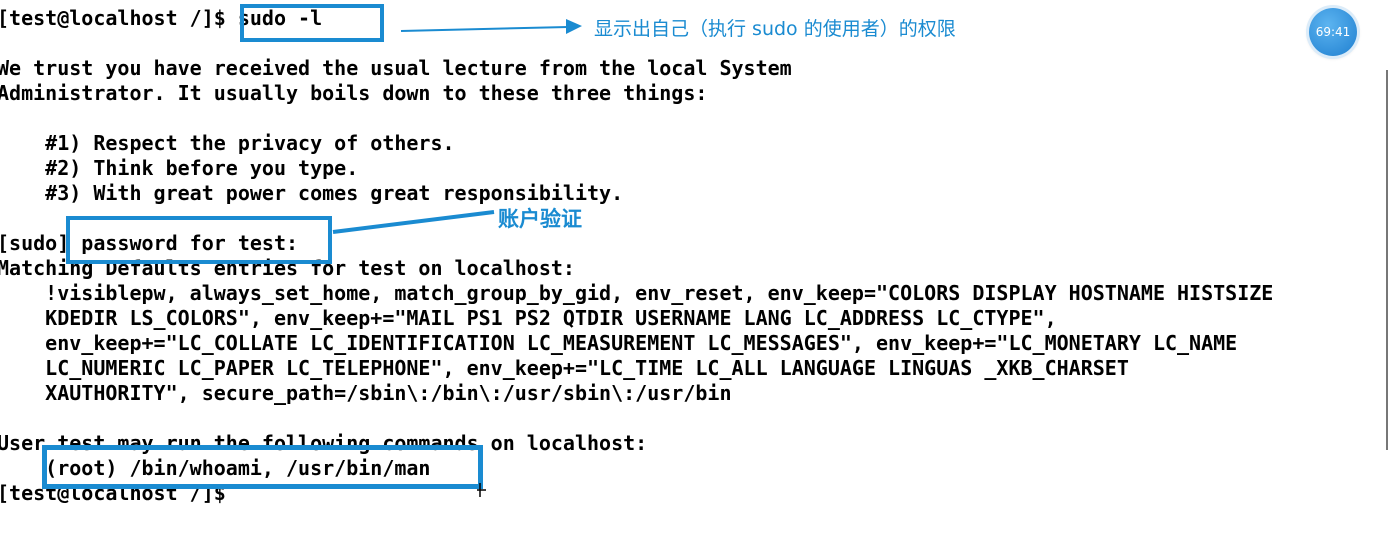  What do you see at coordinates (481, 490) in the screenshot?
I see `text-cursor-icon` at bounding box center [481, 490].